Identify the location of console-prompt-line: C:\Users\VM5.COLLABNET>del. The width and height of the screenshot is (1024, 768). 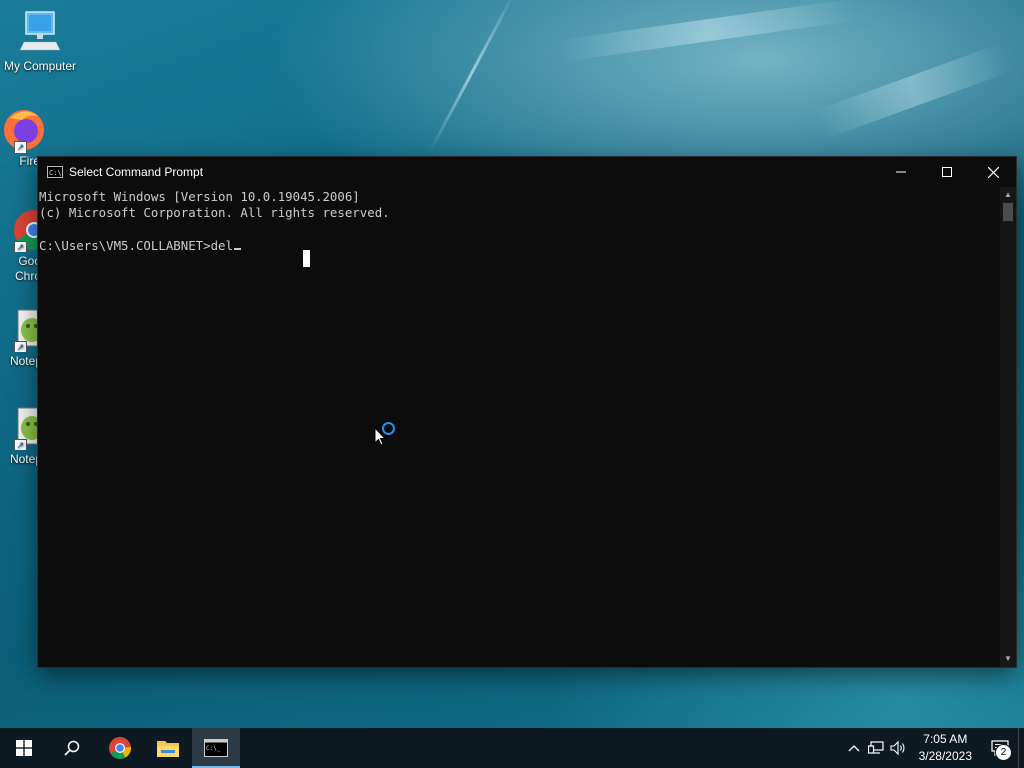
(519, 246).